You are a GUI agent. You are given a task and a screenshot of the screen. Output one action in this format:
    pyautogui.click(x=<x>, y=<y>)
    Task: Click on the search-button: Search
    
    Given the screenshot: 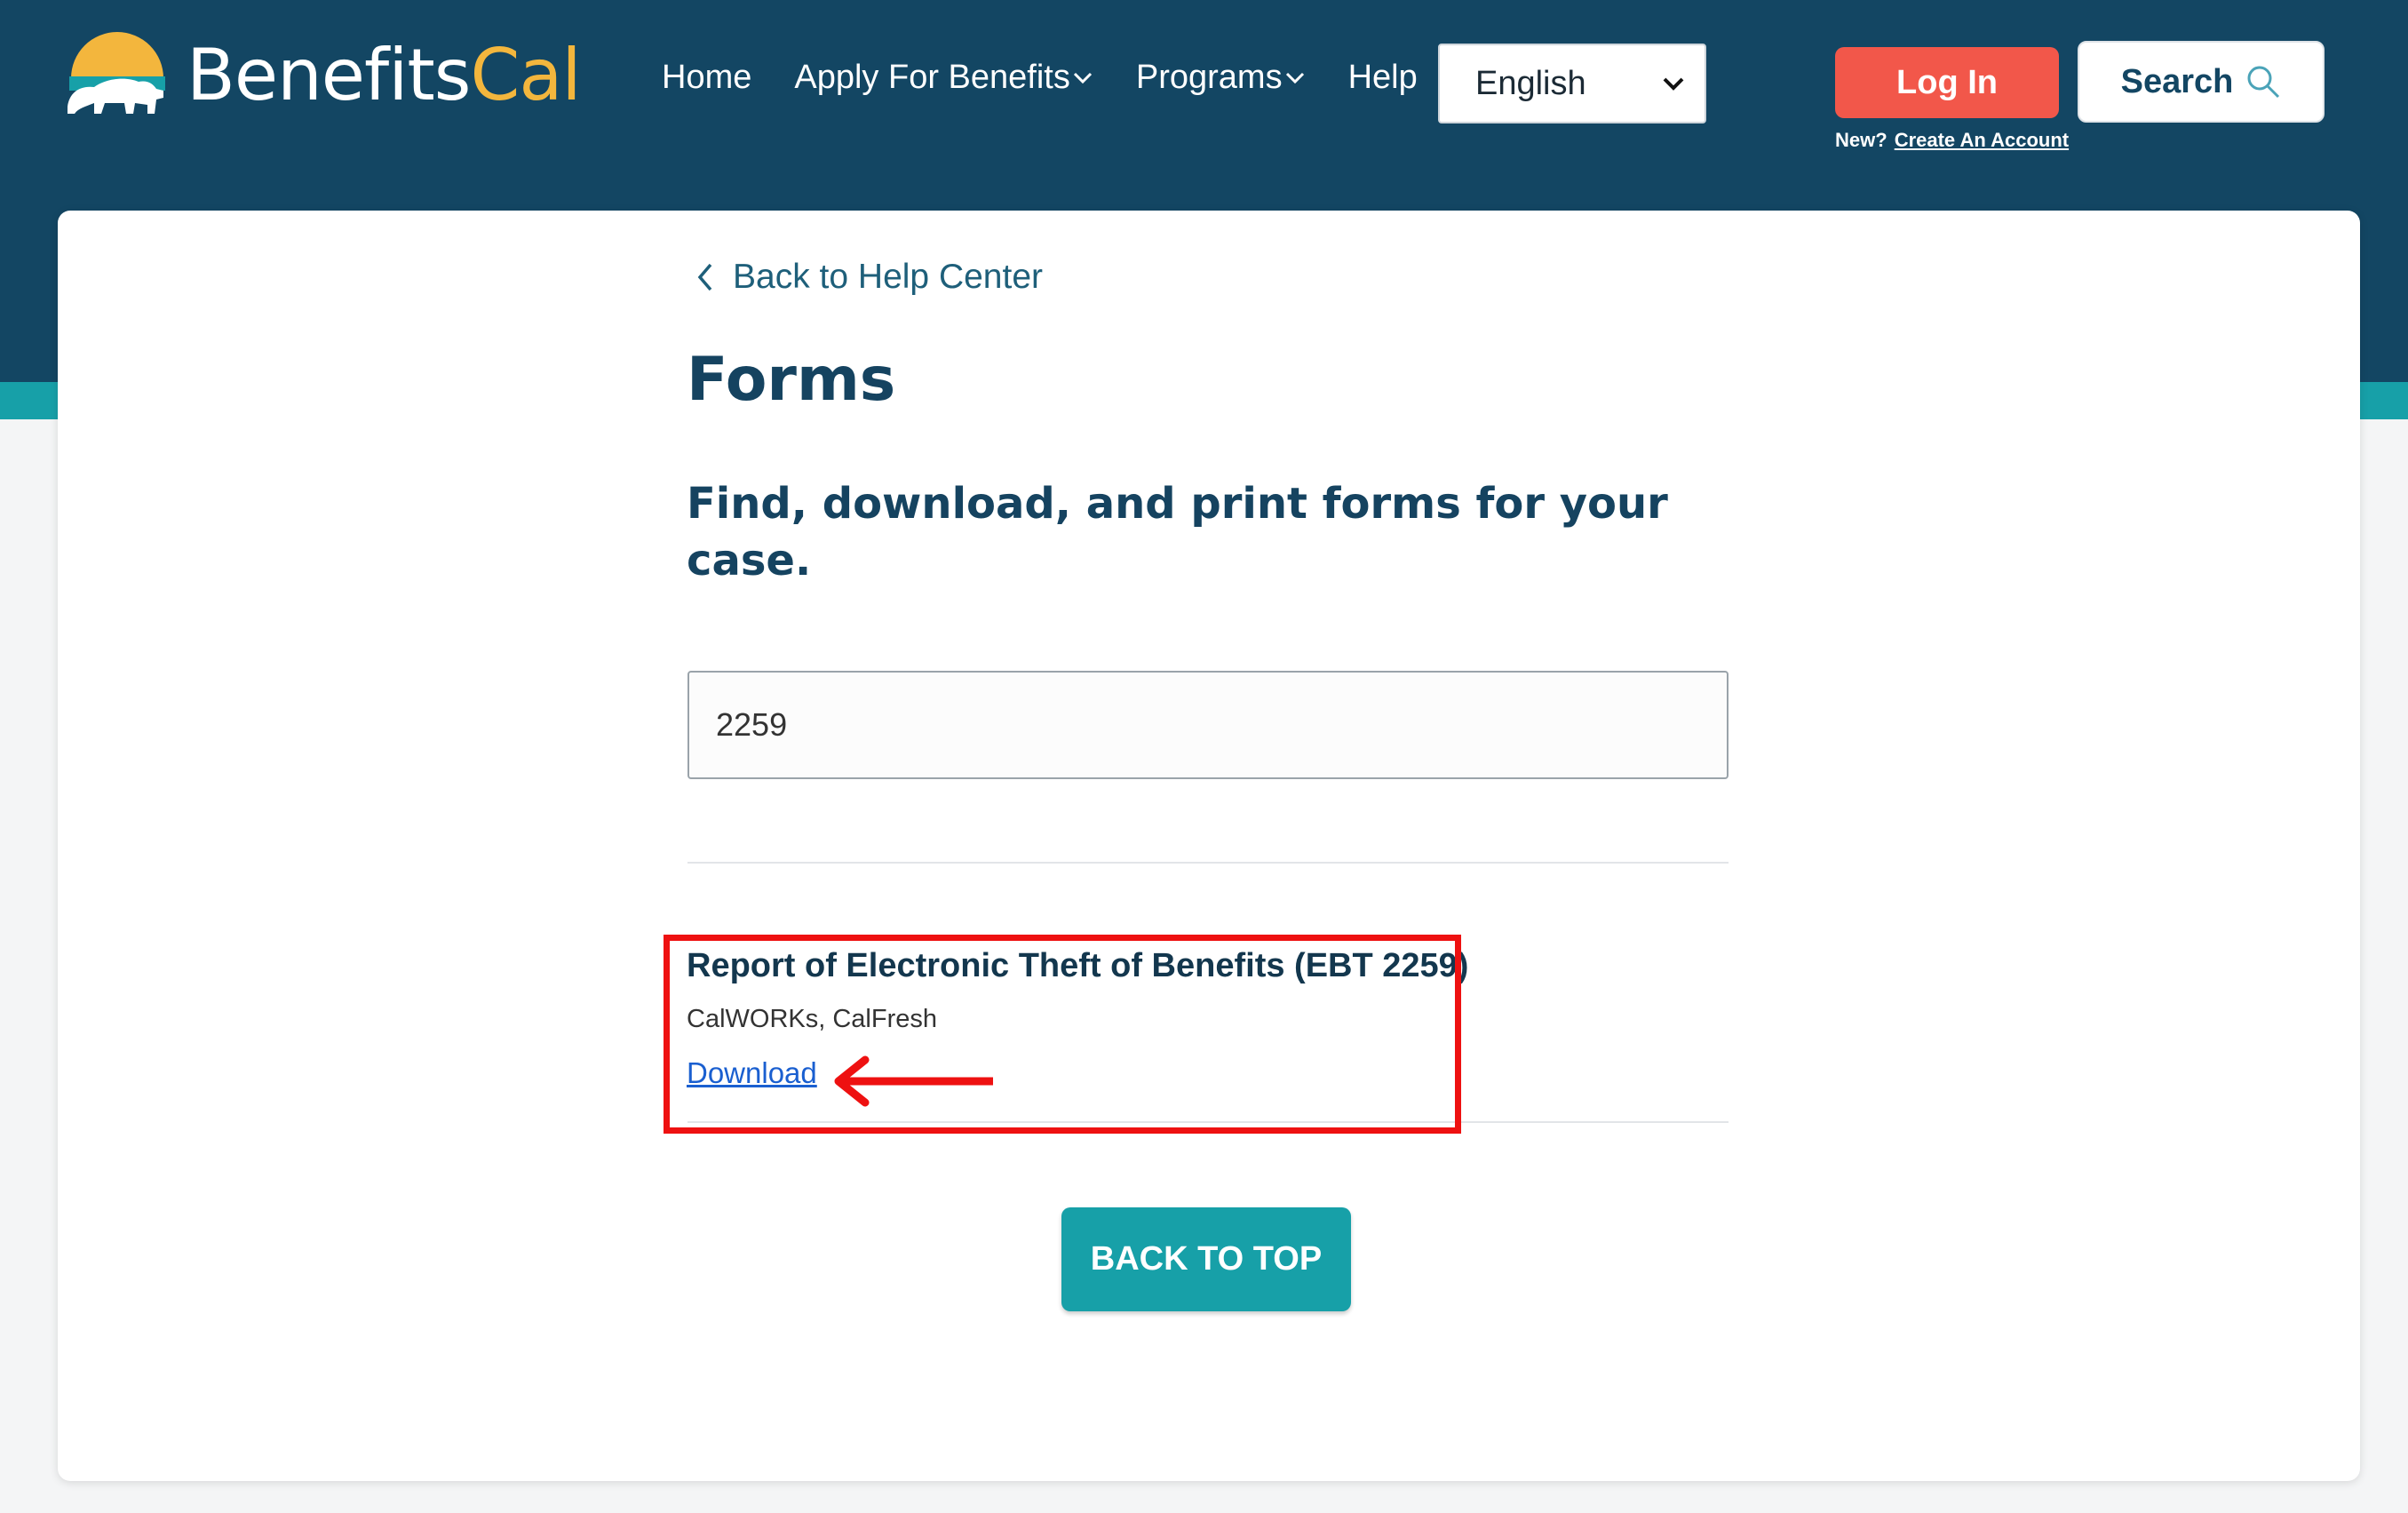 What is the action you would take?
    pyautogui.click(x=2201, y=82)
    